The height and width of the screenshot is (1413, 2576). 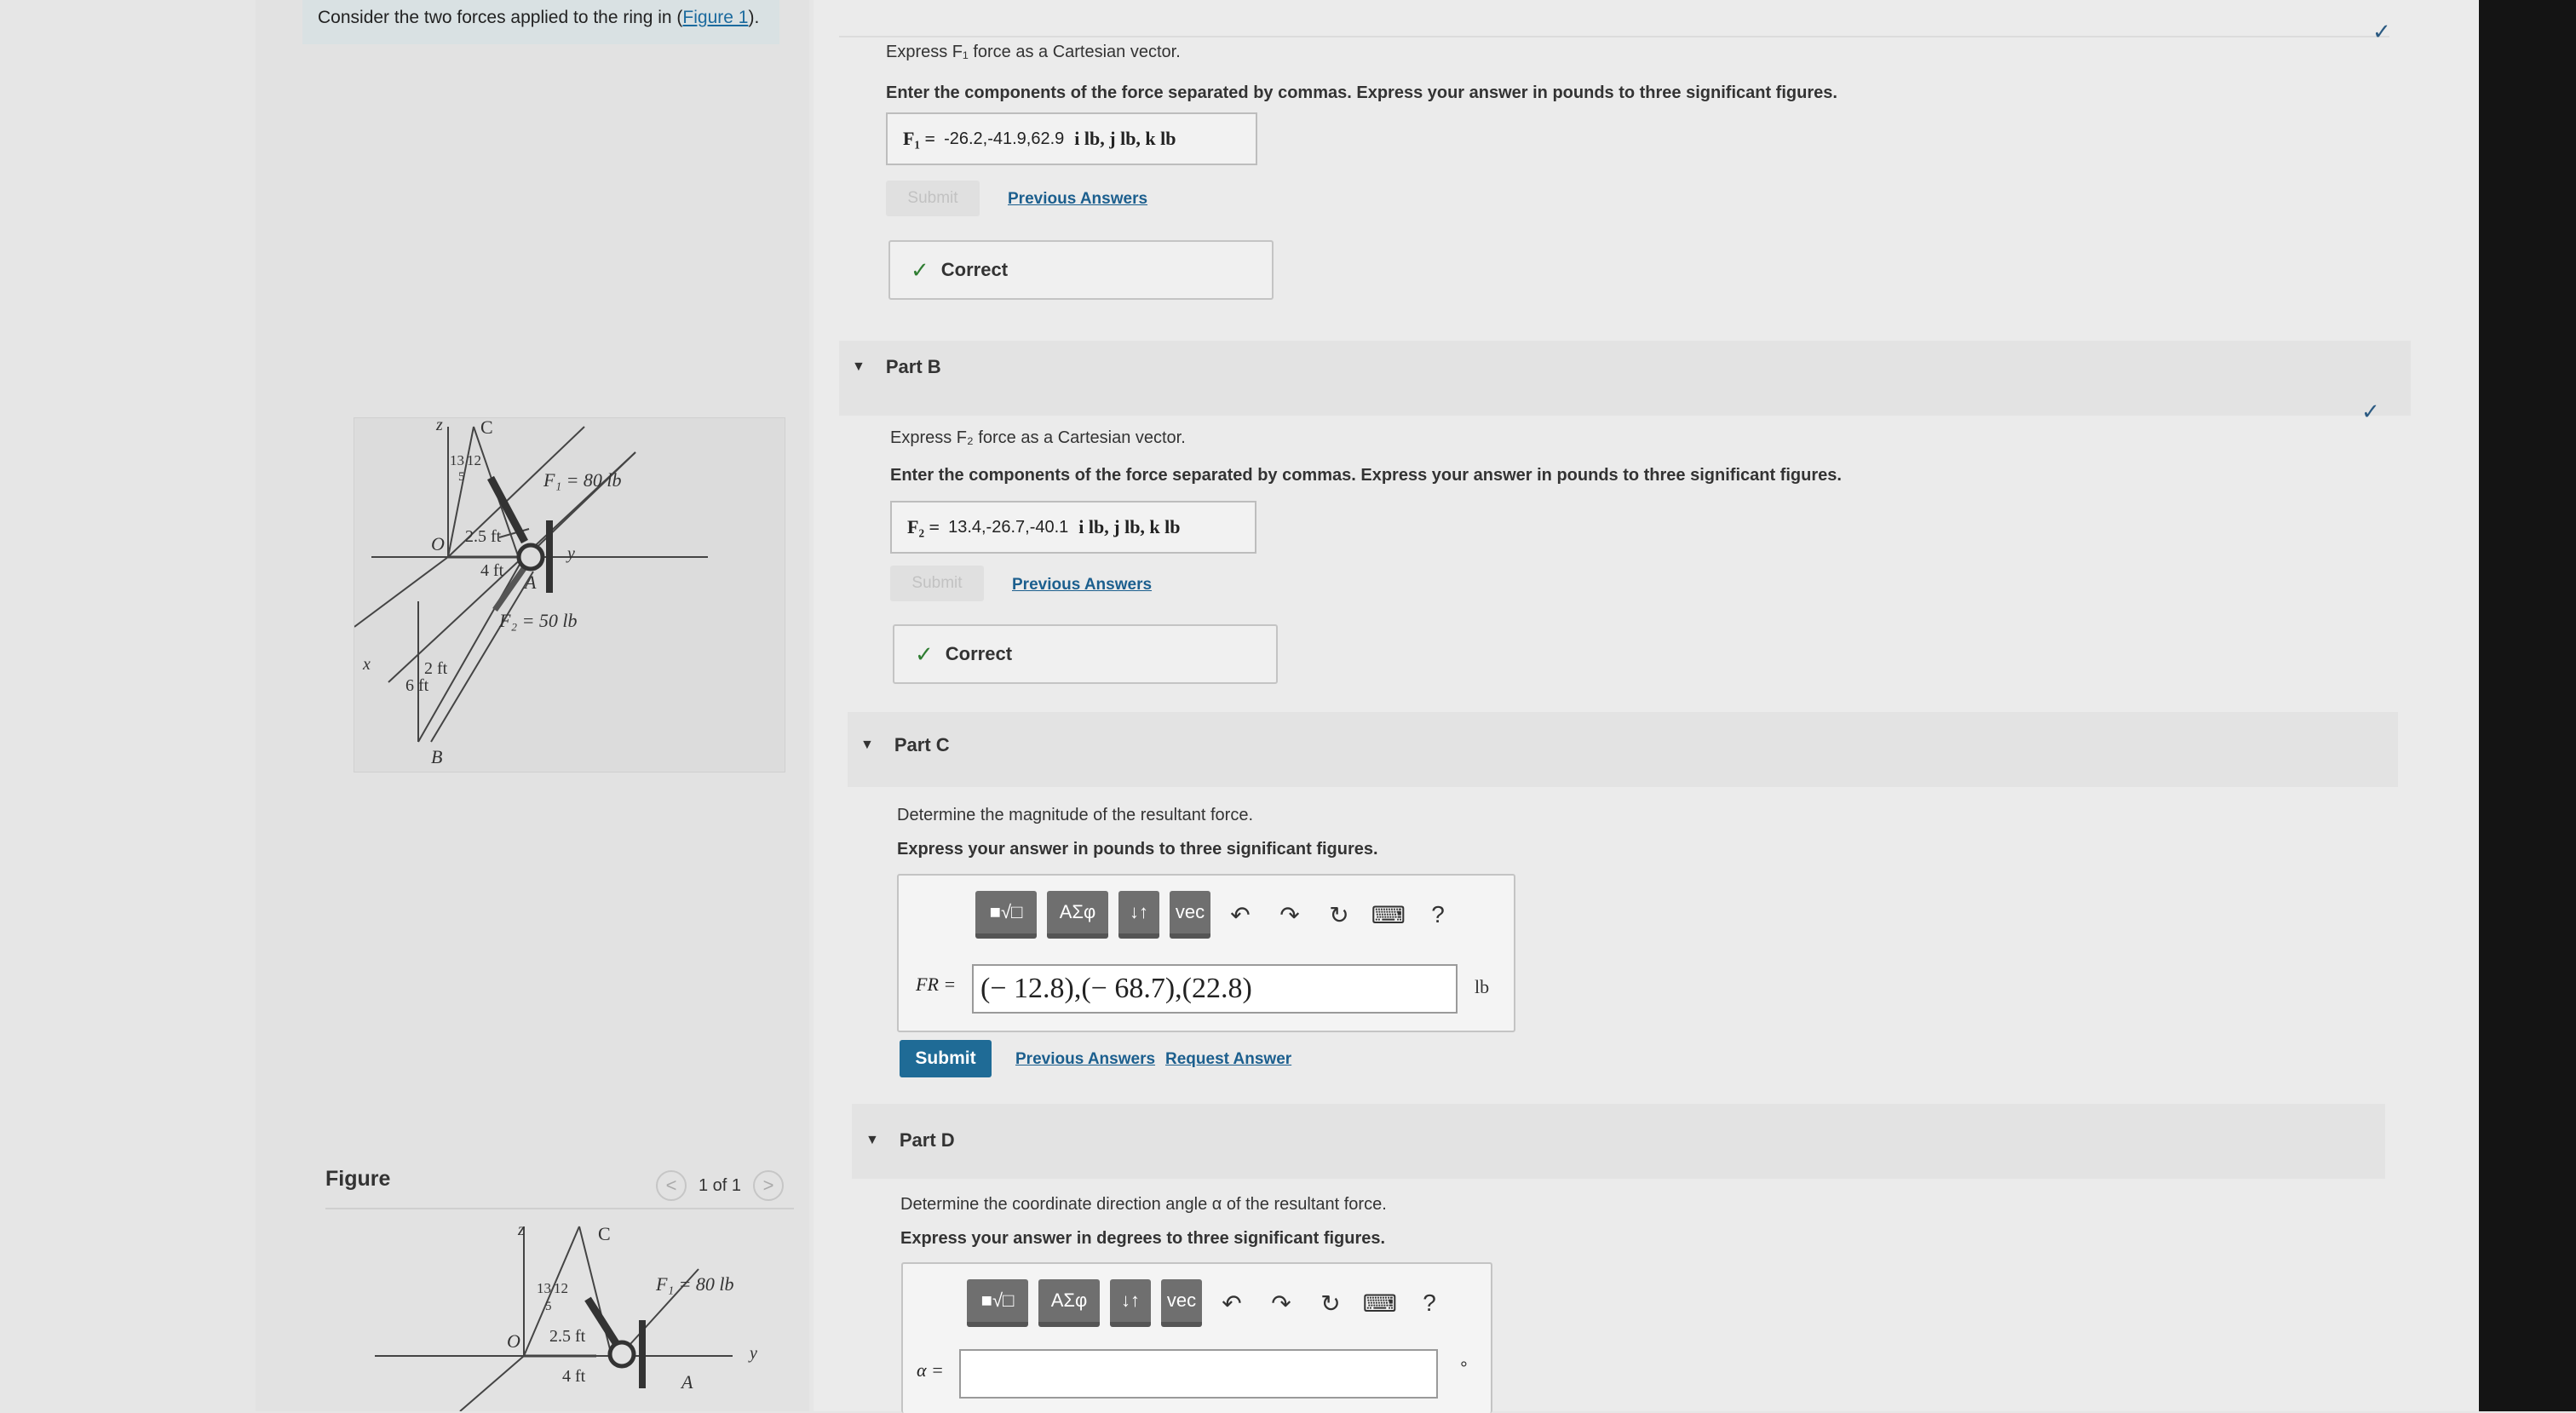 I want to click on part-c-submit-button: Submit, so click(x=946, y=1058).